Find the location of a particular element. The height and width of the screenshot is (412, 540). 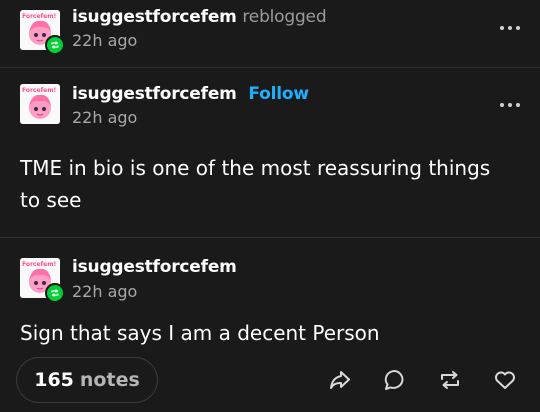

original-timestamp: 22h ago is located at coordinates (104, 117).